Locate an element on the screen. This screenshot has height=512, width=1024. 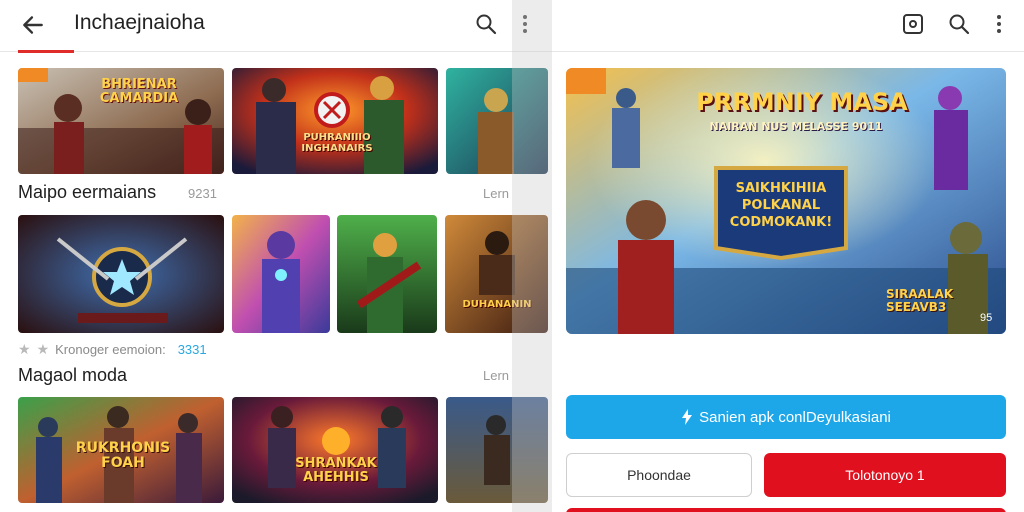
secondary-button: Phoondae is located at coordinates (659, 475).